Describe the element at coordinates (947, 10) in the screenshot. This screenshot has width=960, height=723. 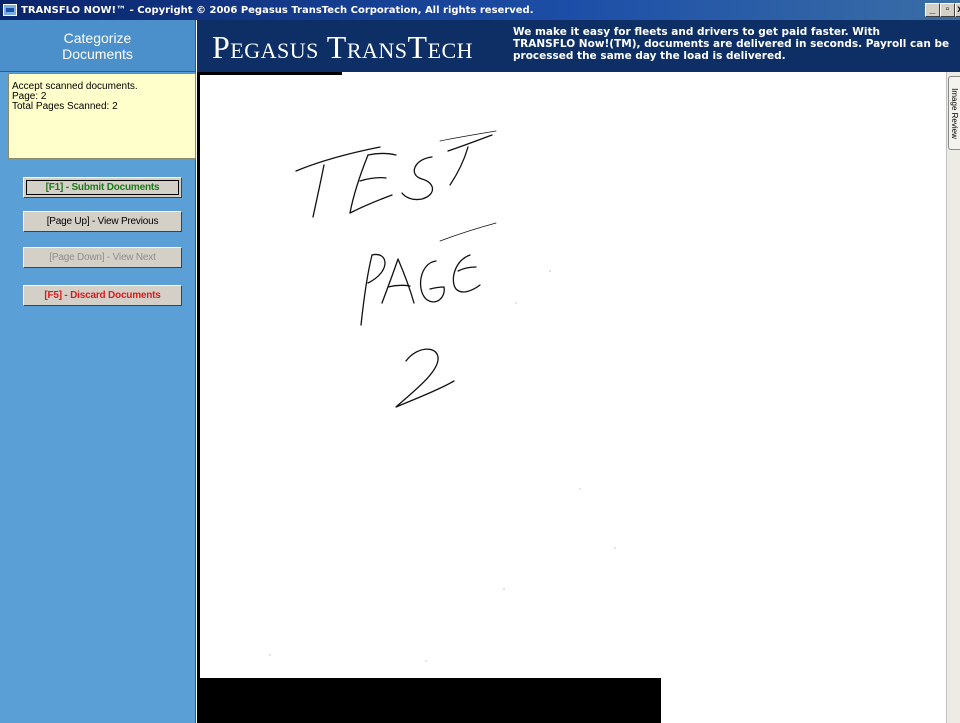
I see `restore-button: ▫` at that location.